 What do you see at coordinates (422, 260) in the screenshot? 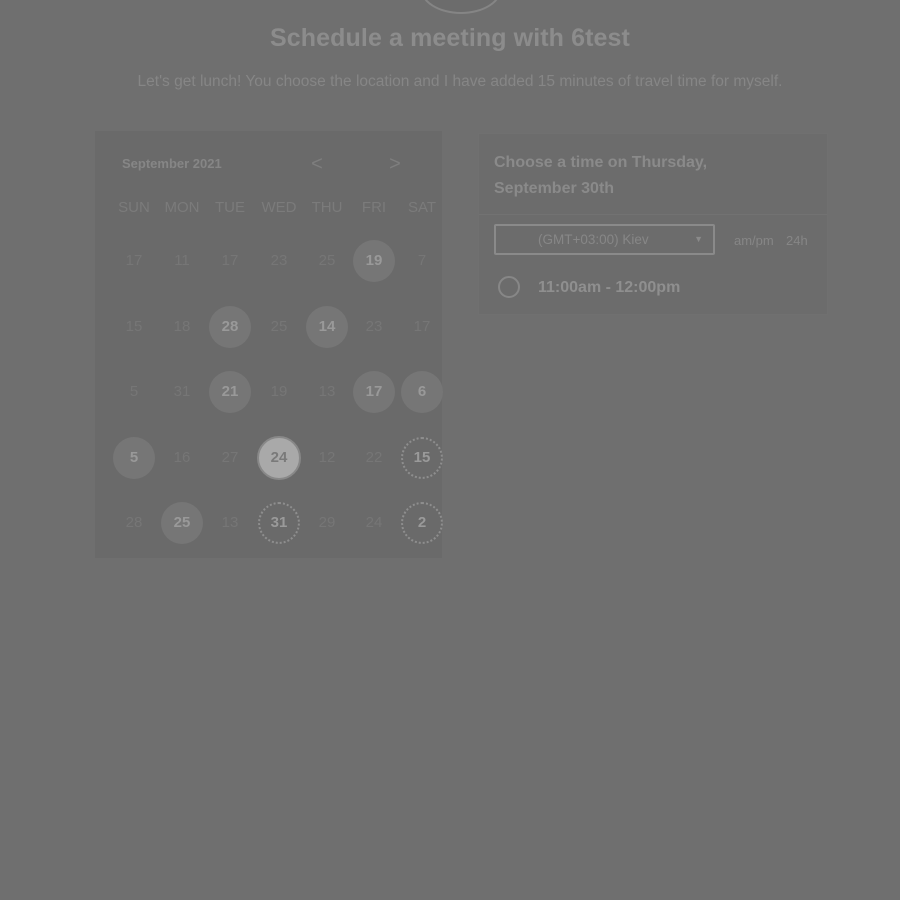
I see `calendar-day: 7` at bounding box center [422, 260].